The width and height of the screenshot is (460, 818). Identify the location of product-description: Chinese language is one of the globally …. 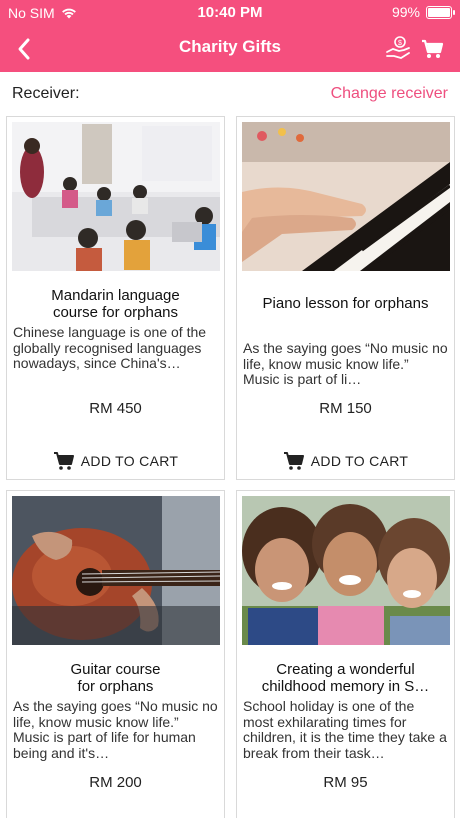
(115, 348).